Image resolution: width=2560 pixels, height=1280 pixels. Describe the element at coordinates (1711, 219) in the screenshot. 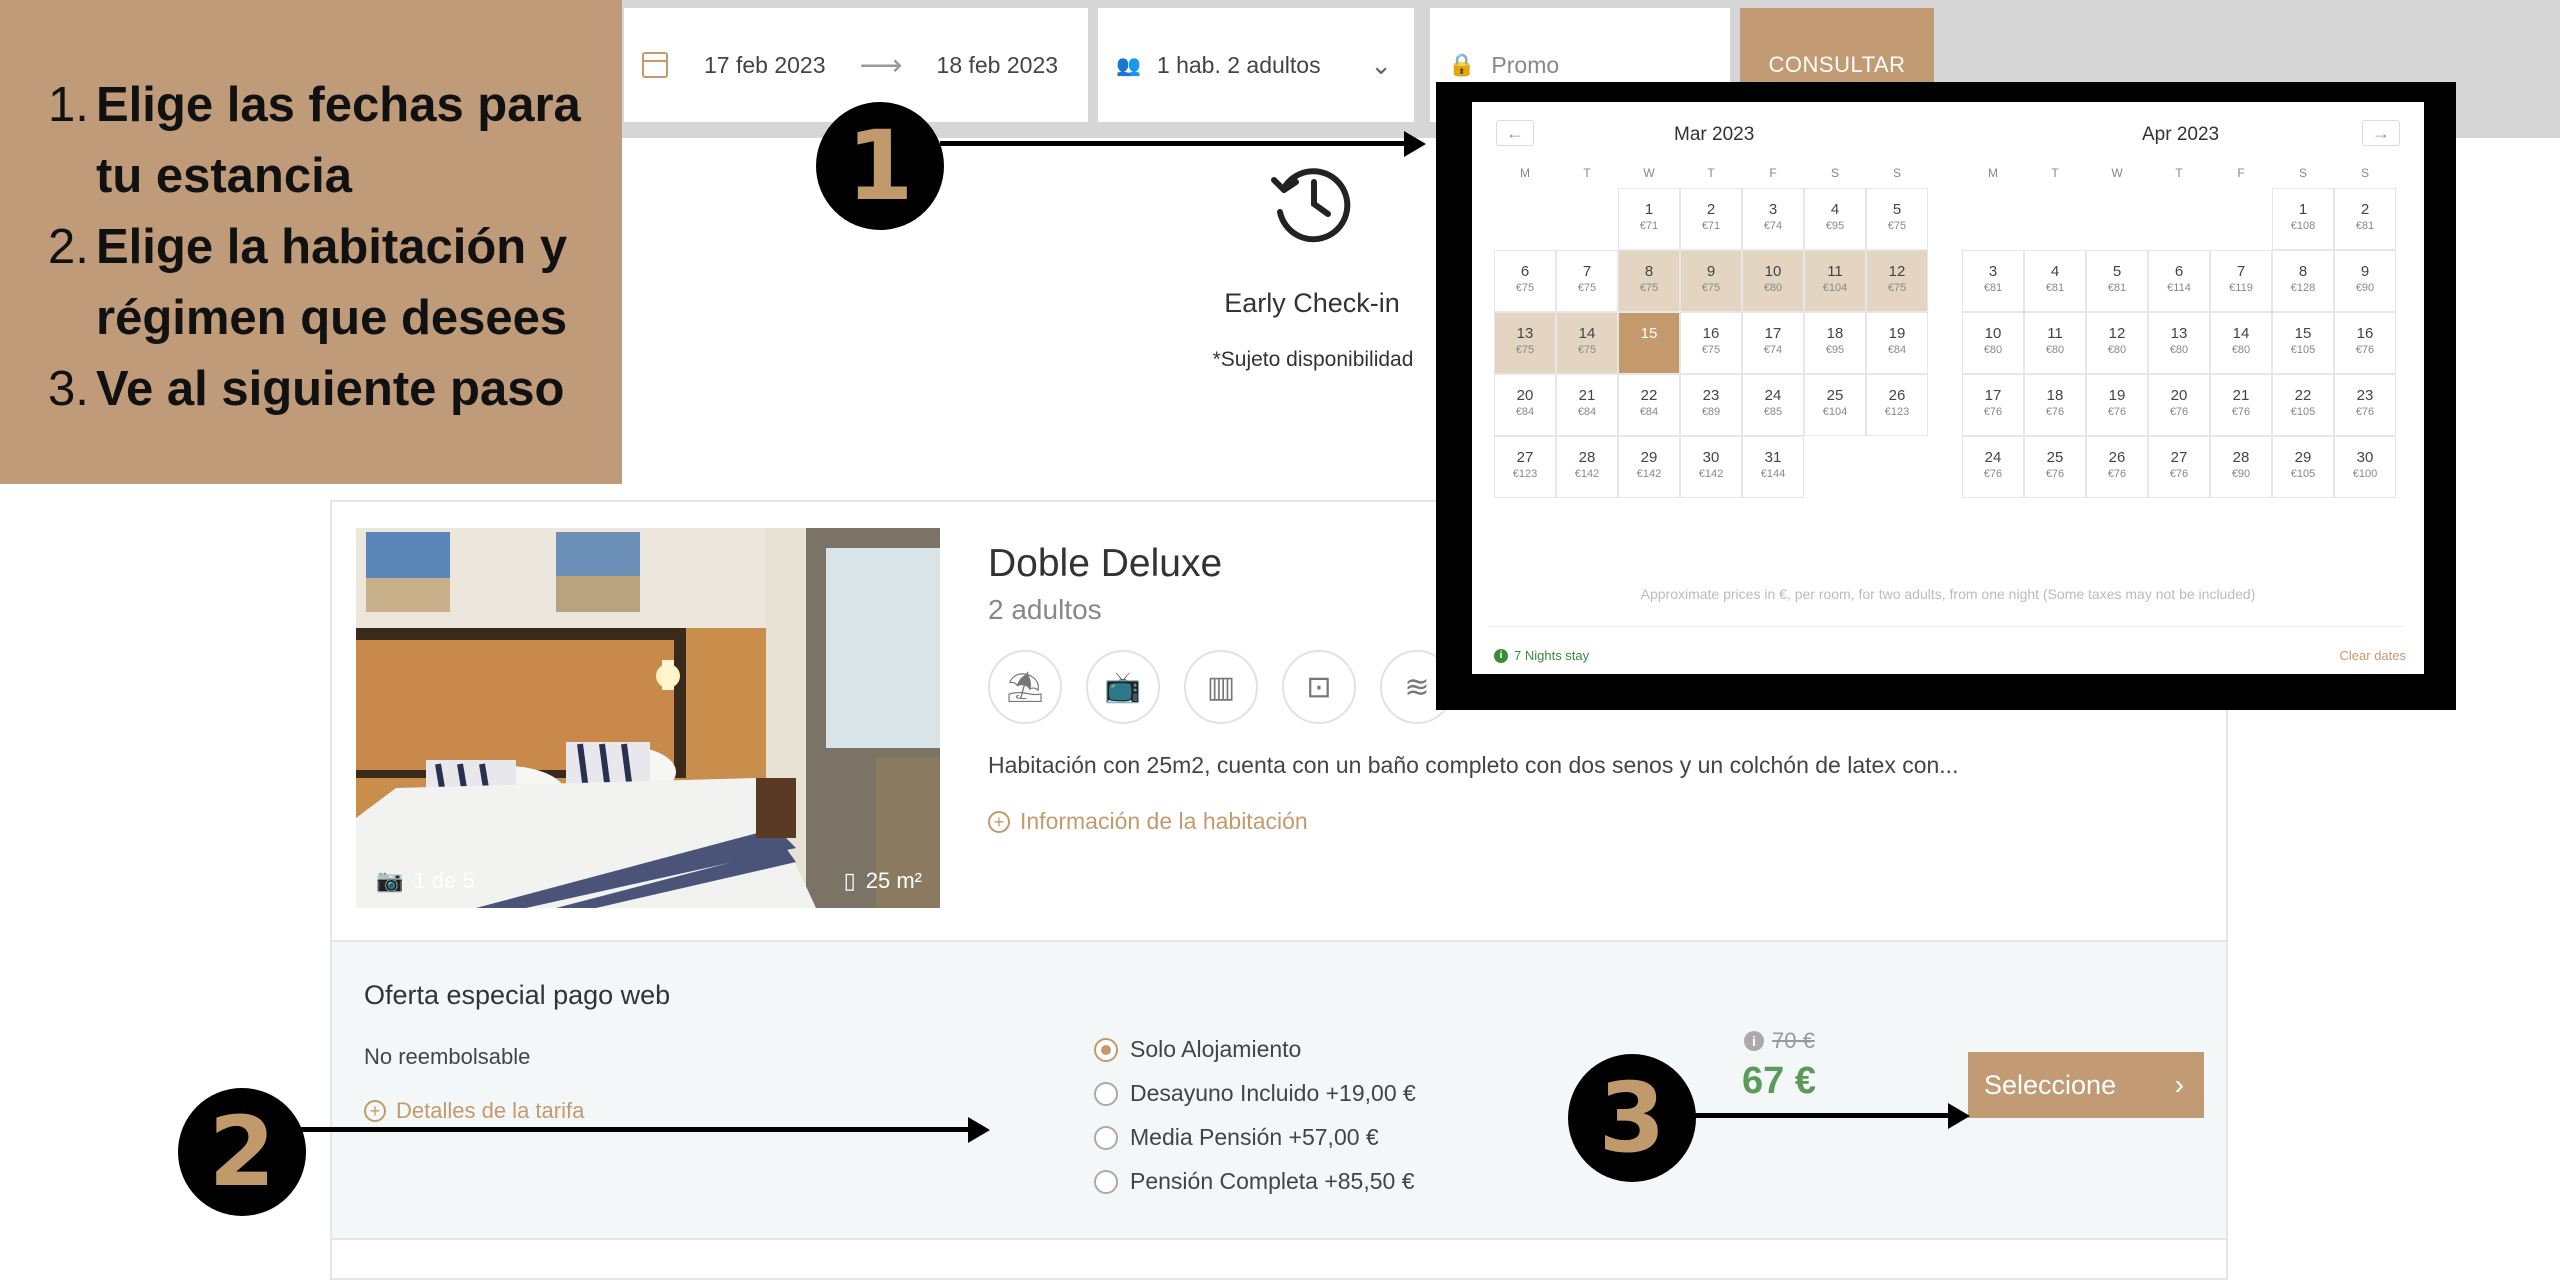

I see `calendar-day: 2 €71` at that location.